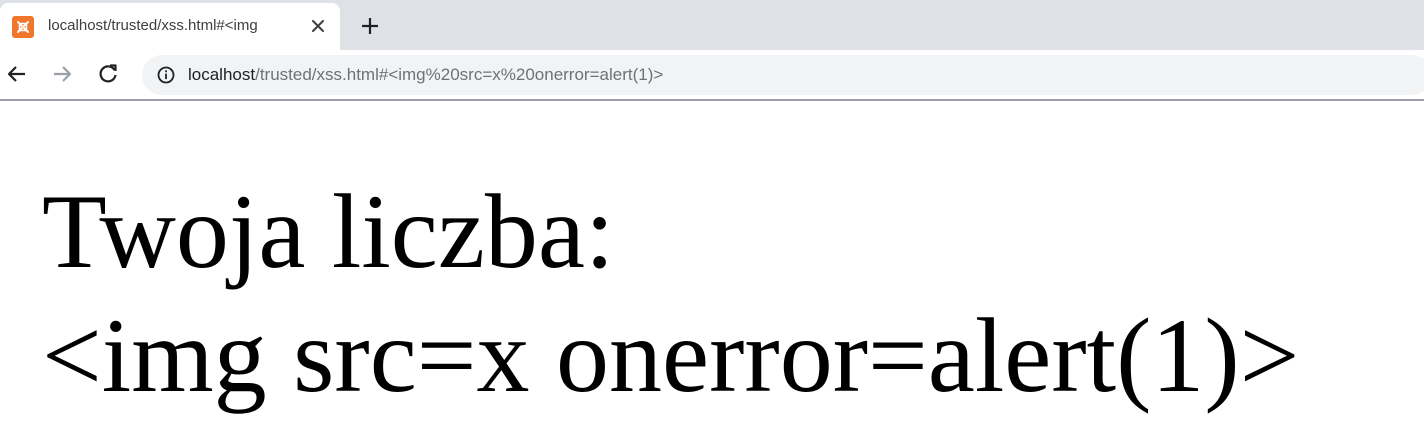 This screenshot has width=1424, height=433. I want to click on arrow-right-icon, so click(62, 74).